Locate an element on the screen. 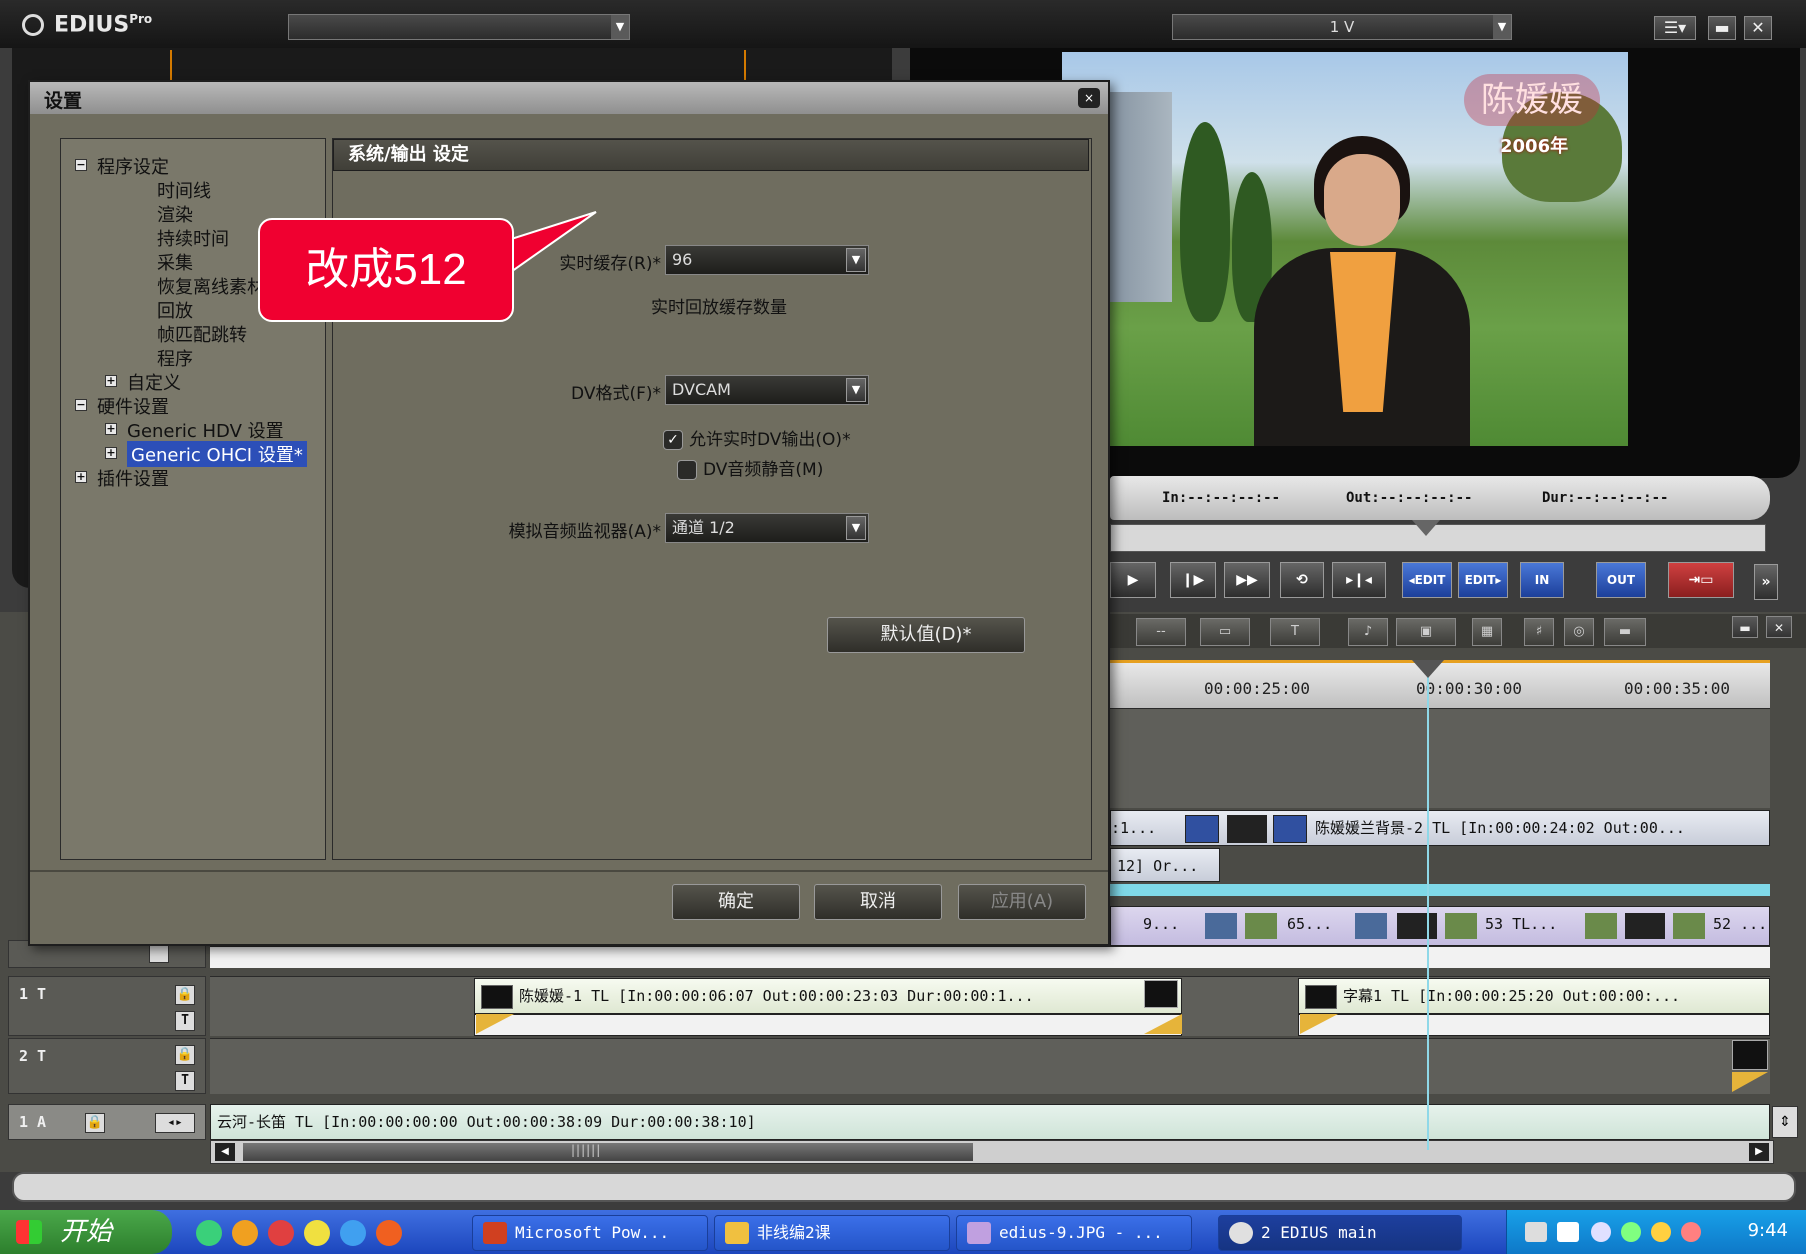 This screenshot has height=1254, width=1806. mic-button: ♪ is located at coordinates (1368, 632).